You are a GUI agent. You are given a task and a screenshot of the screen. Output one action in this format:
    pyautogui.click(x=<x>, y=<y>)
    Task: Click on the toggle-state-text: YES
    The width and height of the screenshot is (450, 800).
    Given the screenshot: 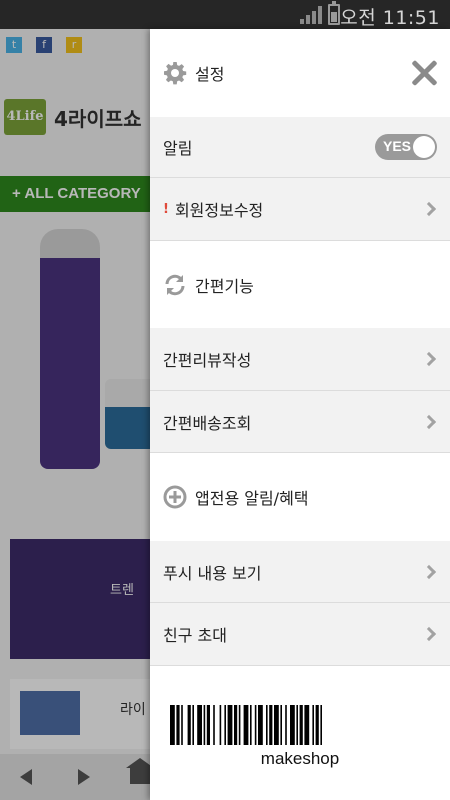 What is the action you would take?
    pyautogui.click(x=397, y=146)
    